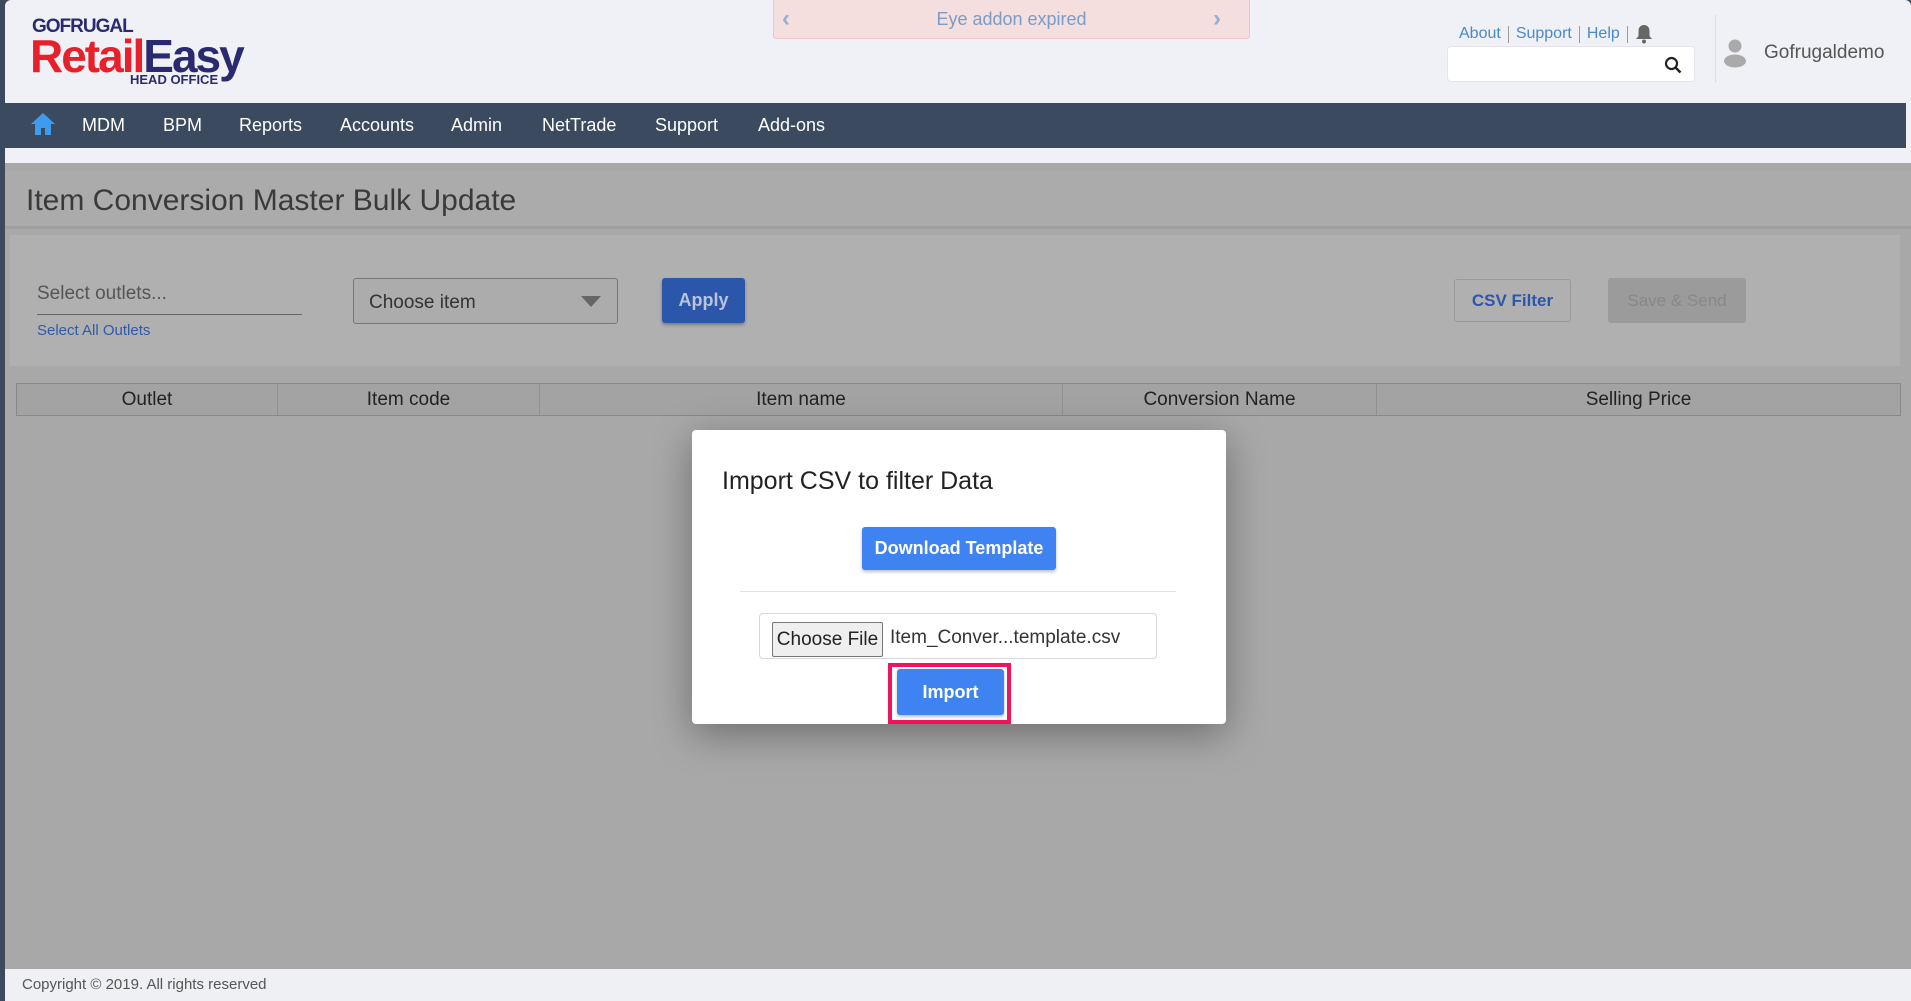 Image resolution: width=1911 pixels, height=1001 pixels. I want to click on file-input: Choose File Item_Conver...template.csv, so click(958, 636).